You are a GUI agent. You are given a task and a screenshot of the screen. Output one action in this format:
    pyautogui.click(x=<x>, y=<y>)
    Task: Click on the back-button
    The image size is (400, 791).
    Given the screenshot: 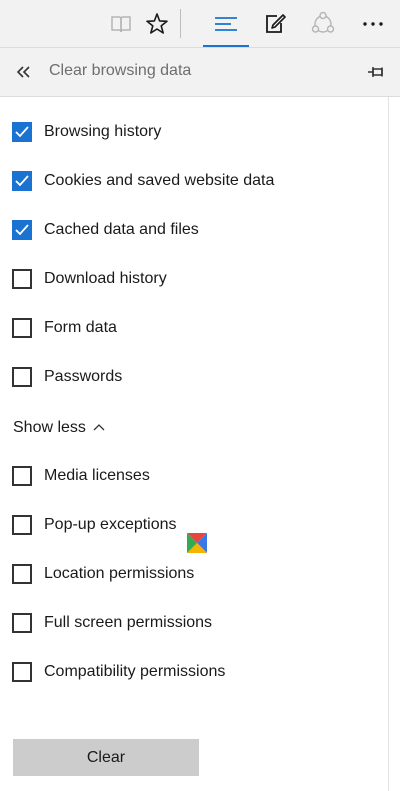 What is the action you would take?
    pyautogui.click(x=24, y=72)
    